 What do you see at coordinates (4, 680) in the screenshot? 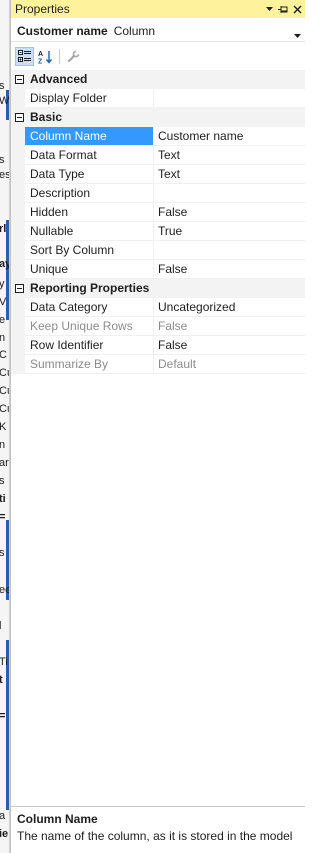
I see `background-text-fragment: t` at bounding box center [4, 680].